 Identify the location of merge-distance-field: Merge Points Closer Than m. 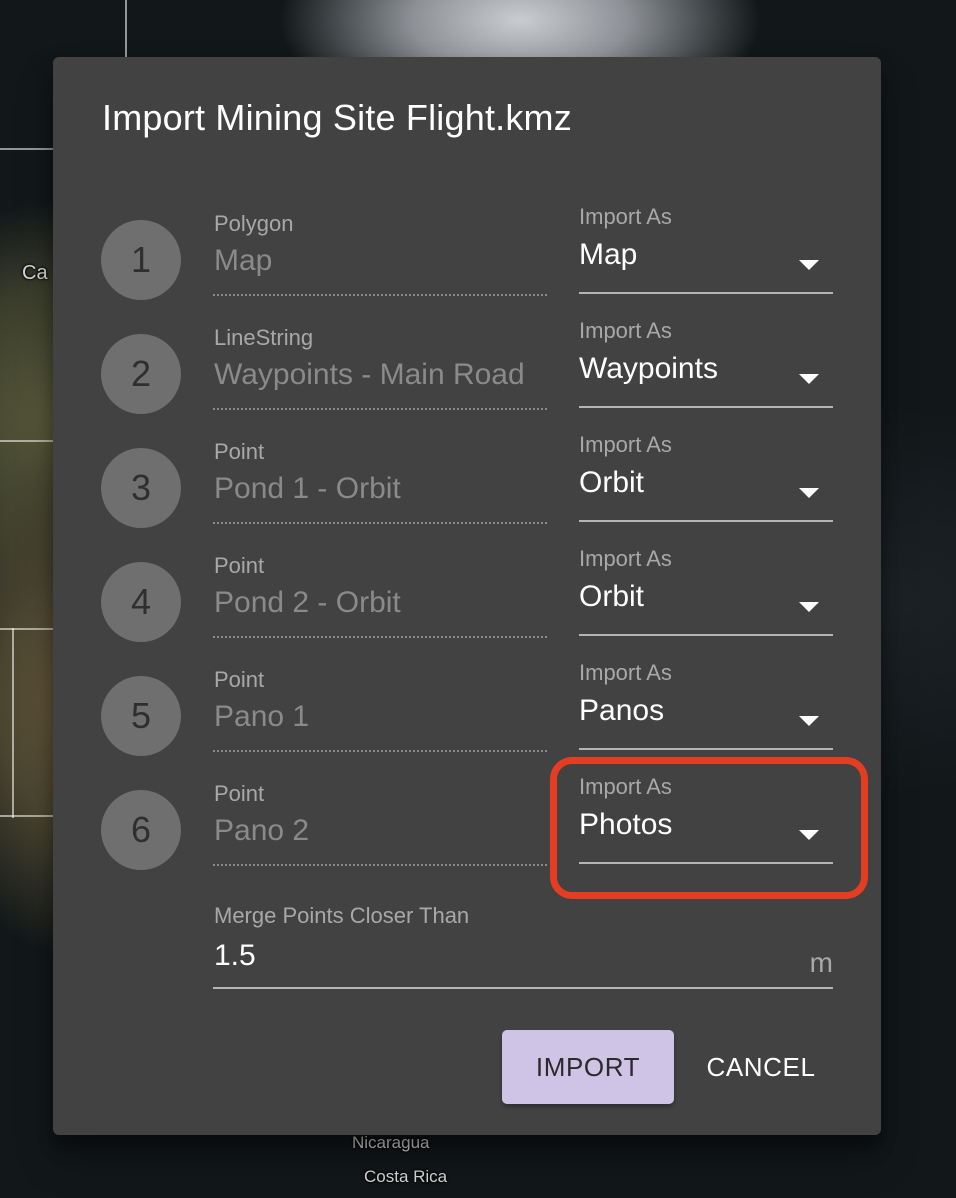
(523, 944).